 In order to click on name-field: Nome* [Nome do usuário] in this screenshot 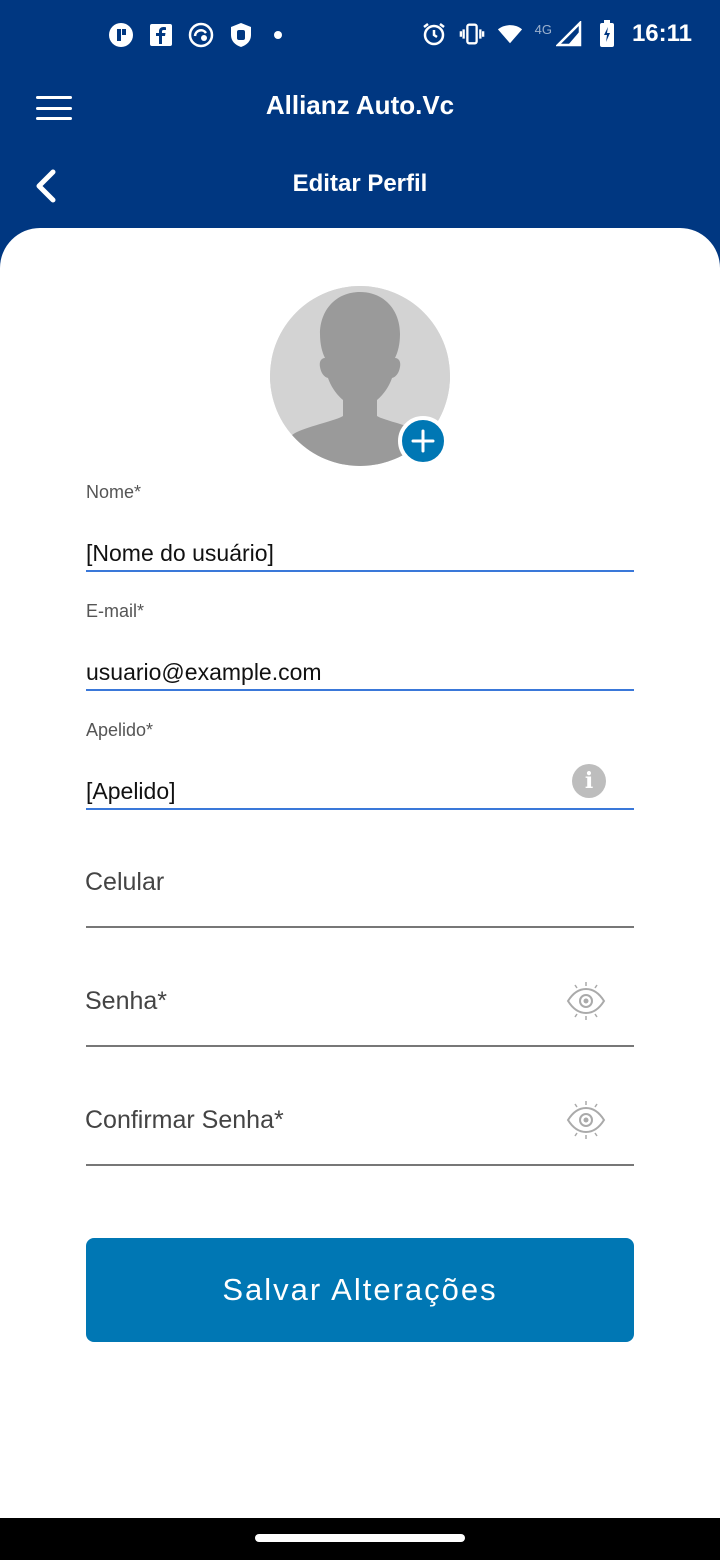, I will do `click(360, 528)`.